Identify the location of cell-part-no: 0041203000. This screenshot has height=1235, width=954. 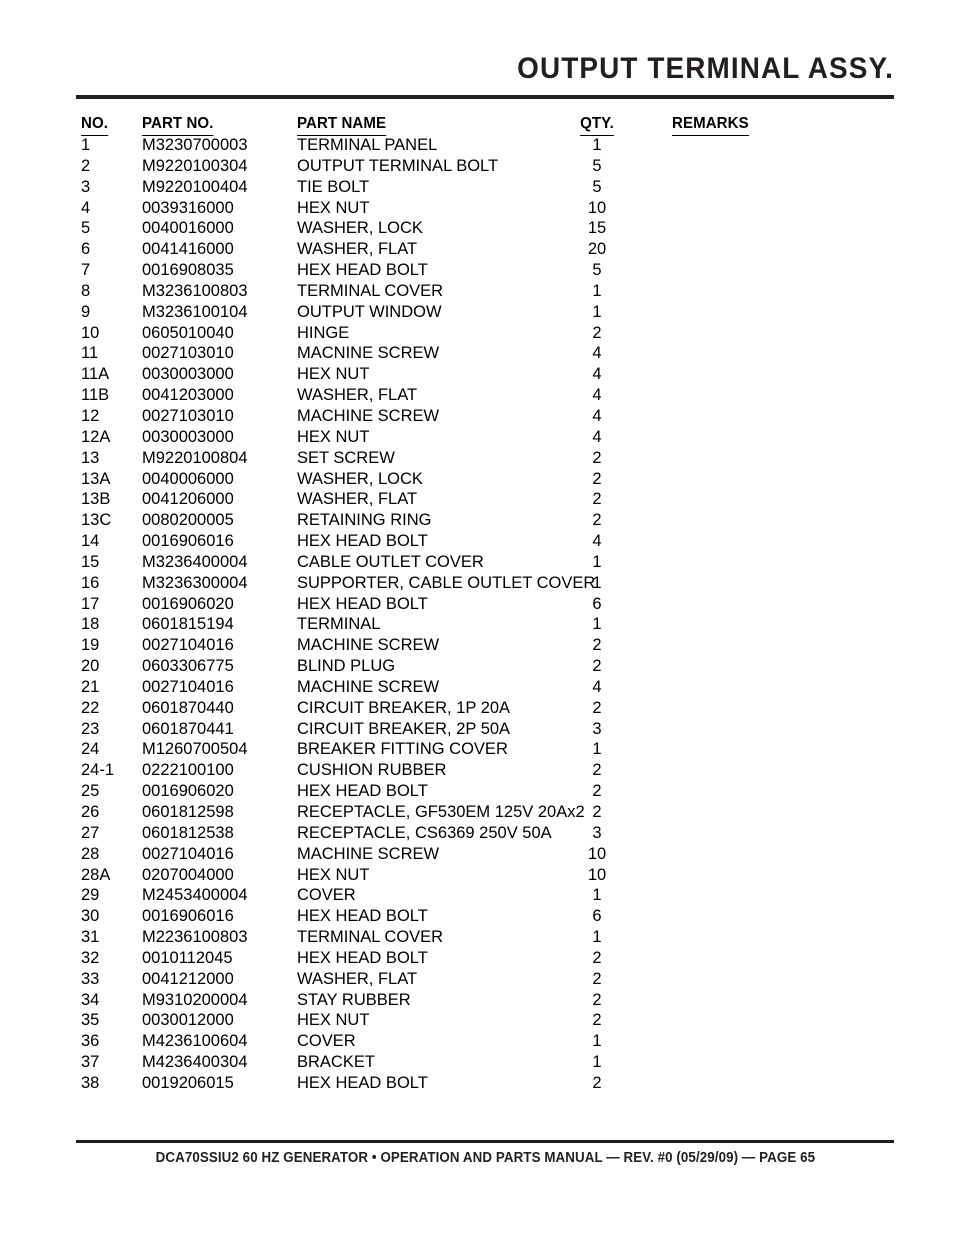
(188, 395).